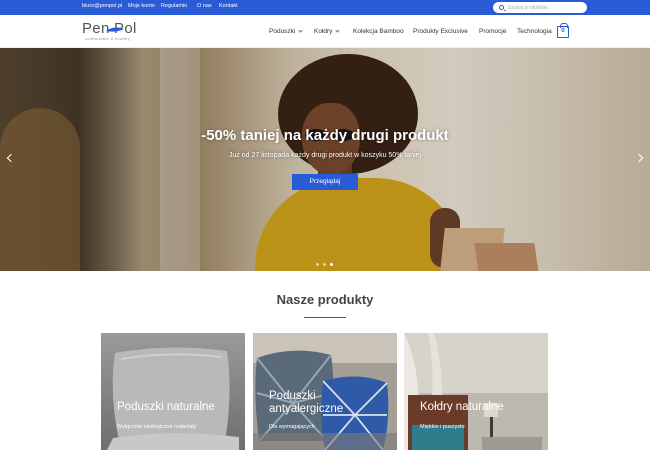 The image size is (650, 450). I want to click on card-title: Kołdry naturalne, so click(462, 407).